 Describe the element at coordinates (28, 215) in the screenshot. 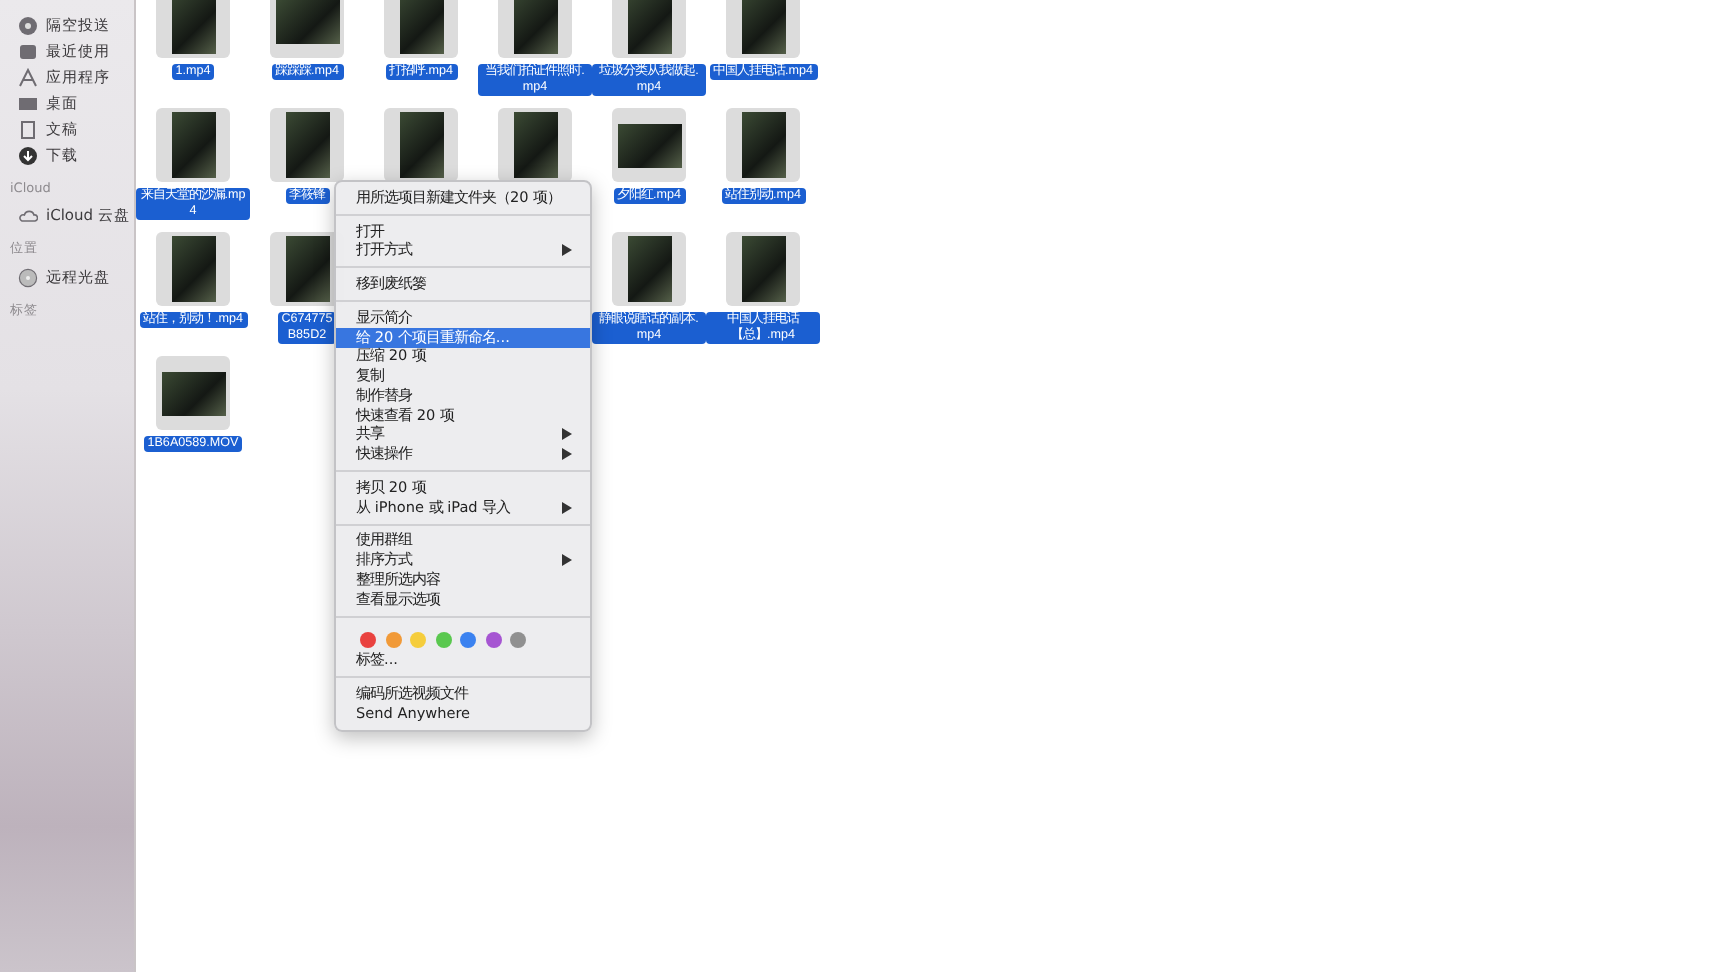

I see `cloud-icon` at that location.